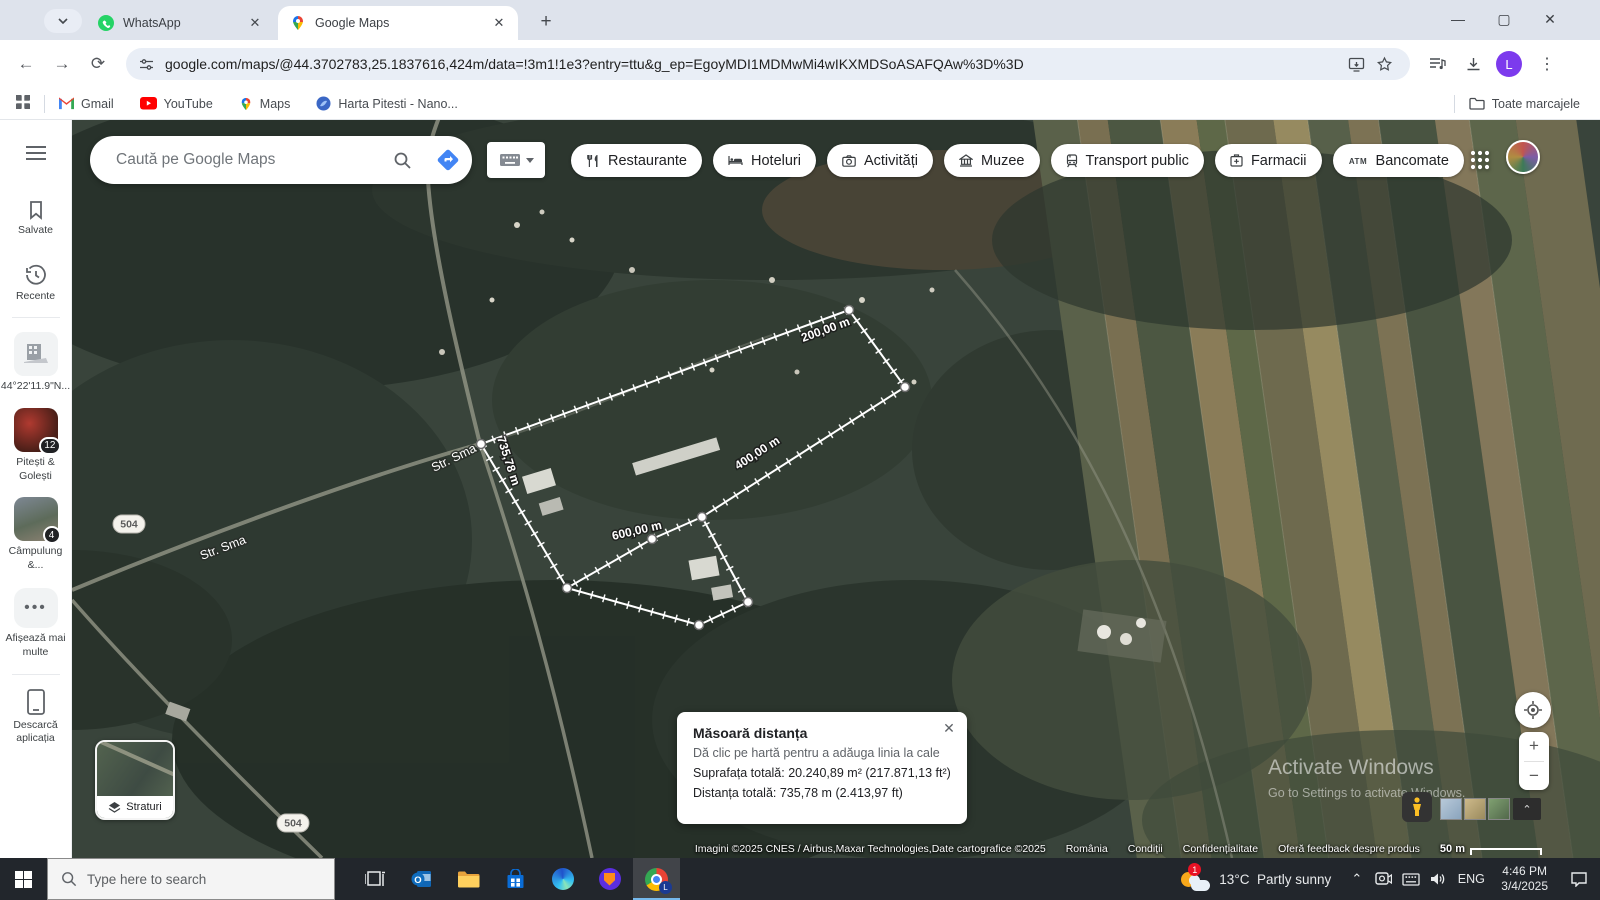 This screenshot has height=900, width=1600. I want to click on category-chip: Transport public, so click(1127, 160).